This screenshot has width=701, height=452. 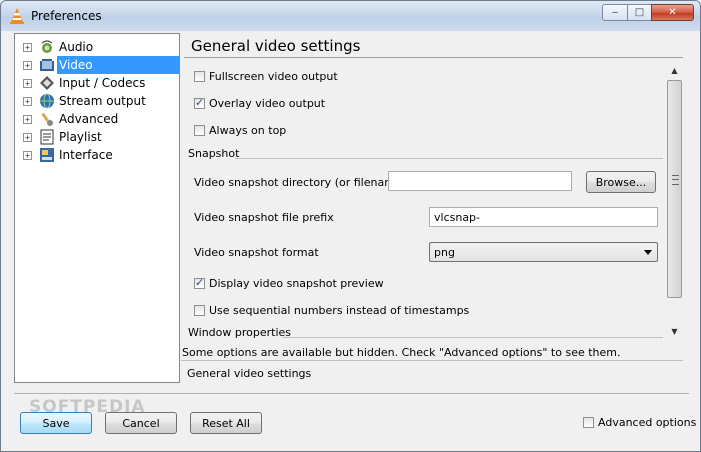 What do you see at coordinates (226, 423) in the screenshot?
I see `reset-all-button: Reset All` at bounding box center [226, 423].